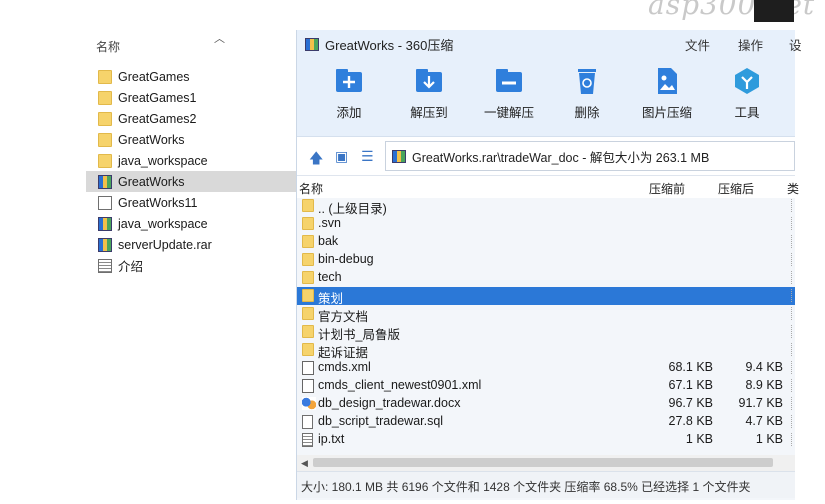 The height and width of the screenshot is (504, 825). I want to click on scrollbar-thumb, so click(543, 462).